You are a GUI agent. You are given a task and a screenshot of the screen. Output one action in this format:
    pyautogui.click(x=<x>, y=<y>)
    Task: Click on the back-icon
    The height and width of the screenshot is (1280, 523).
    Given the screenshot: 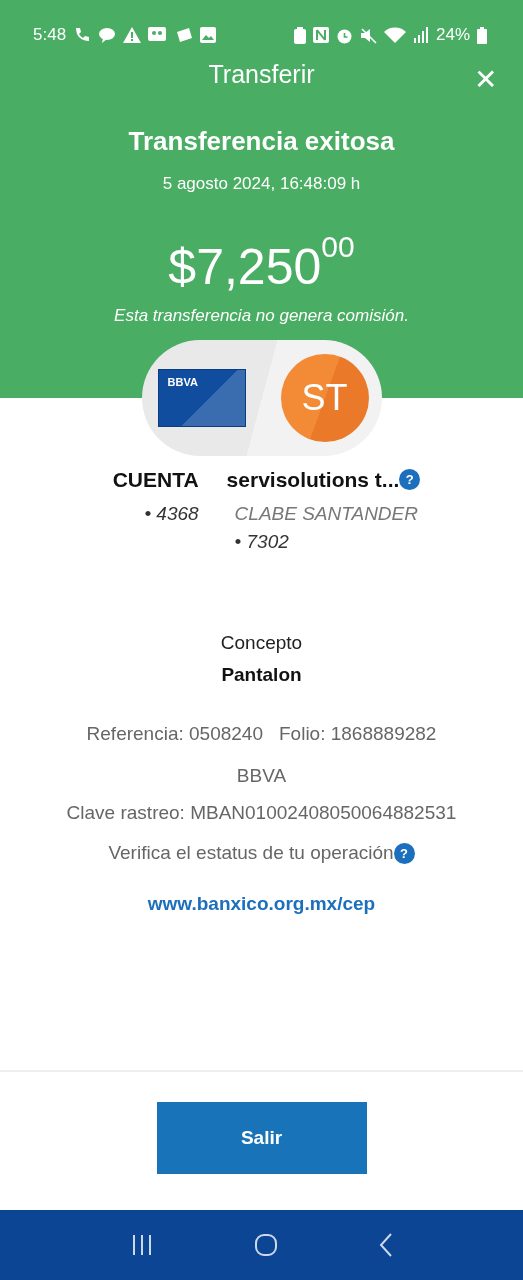 What is the action you would take?
    pyautogui.click(x=385, y=1245)
    